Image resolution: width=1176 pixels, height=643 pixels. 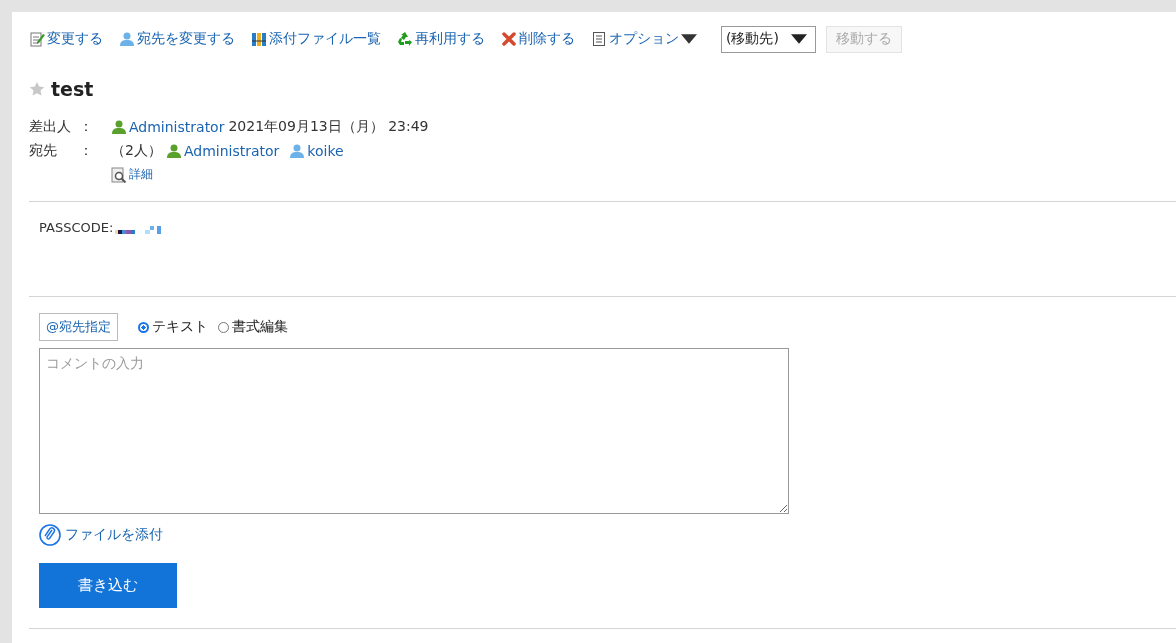 I want to click on list-icon, so click(x=599, y=39).